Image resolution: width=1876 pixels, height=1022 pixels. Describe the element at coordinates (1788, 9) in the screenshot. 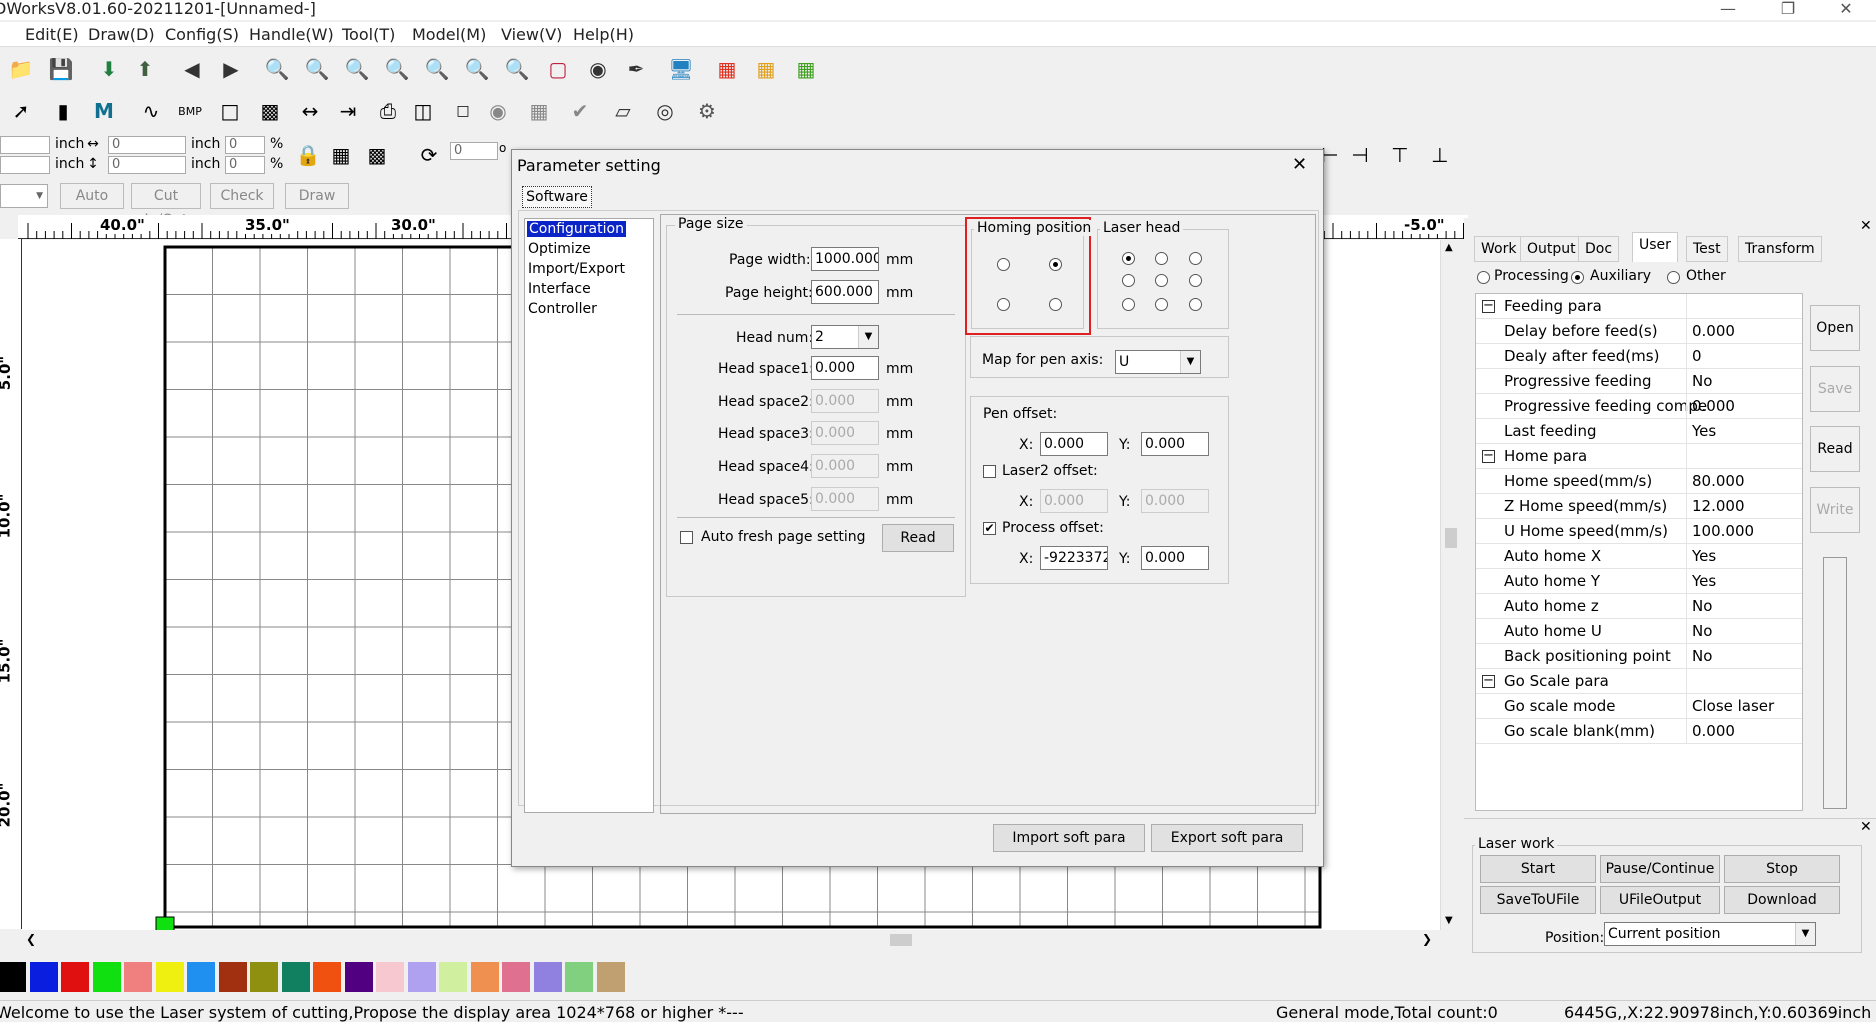

I see `maximize-icon: ❐` at that location.